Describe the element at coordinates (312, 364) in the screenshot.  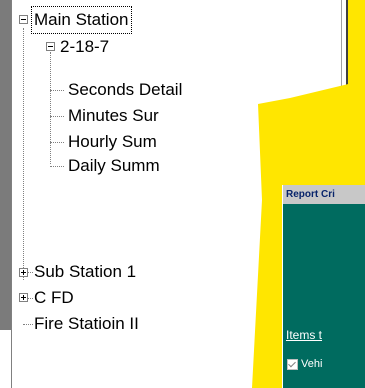
I see `vehicle-checkbox-label: Vehi` at that location.